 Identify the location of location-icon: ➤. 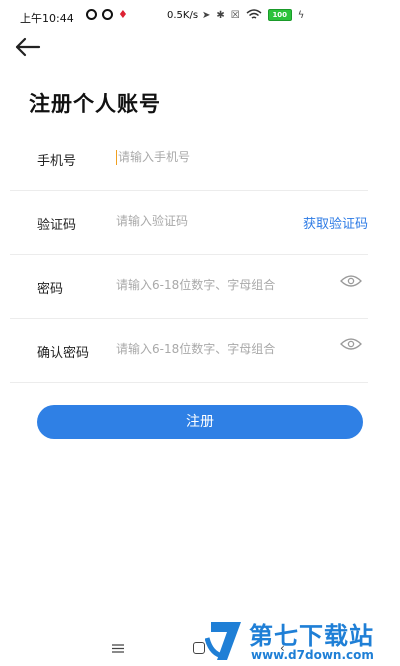
(206, 15).